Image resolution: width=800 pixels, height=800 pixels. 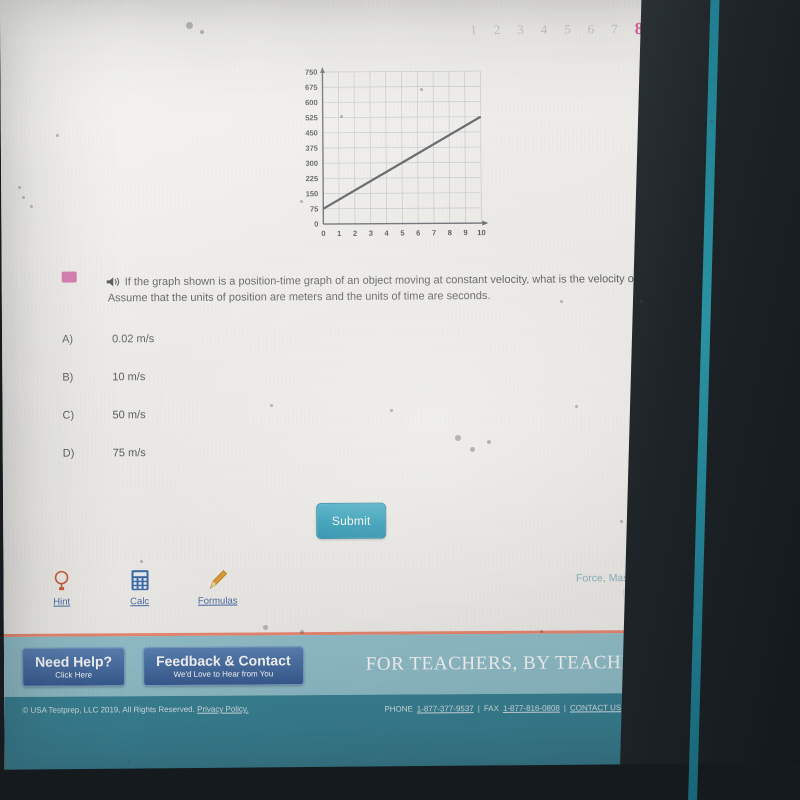 What do you see at coordinates (512, 663) in the screenshot?
I see `footer-tagline: FOR TEACHERS, BY TEACHERS` at bounding box center [512, 663].